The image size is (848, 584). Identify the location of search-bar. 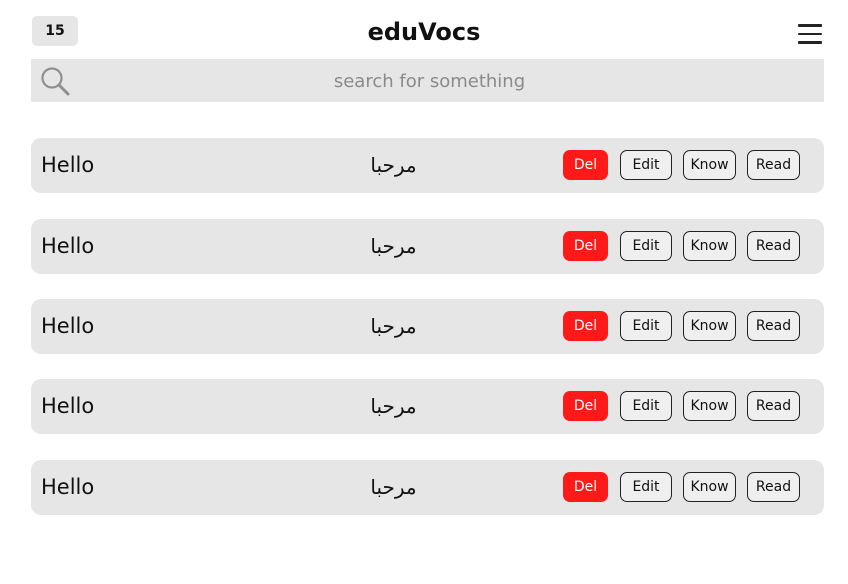
(427, 81).